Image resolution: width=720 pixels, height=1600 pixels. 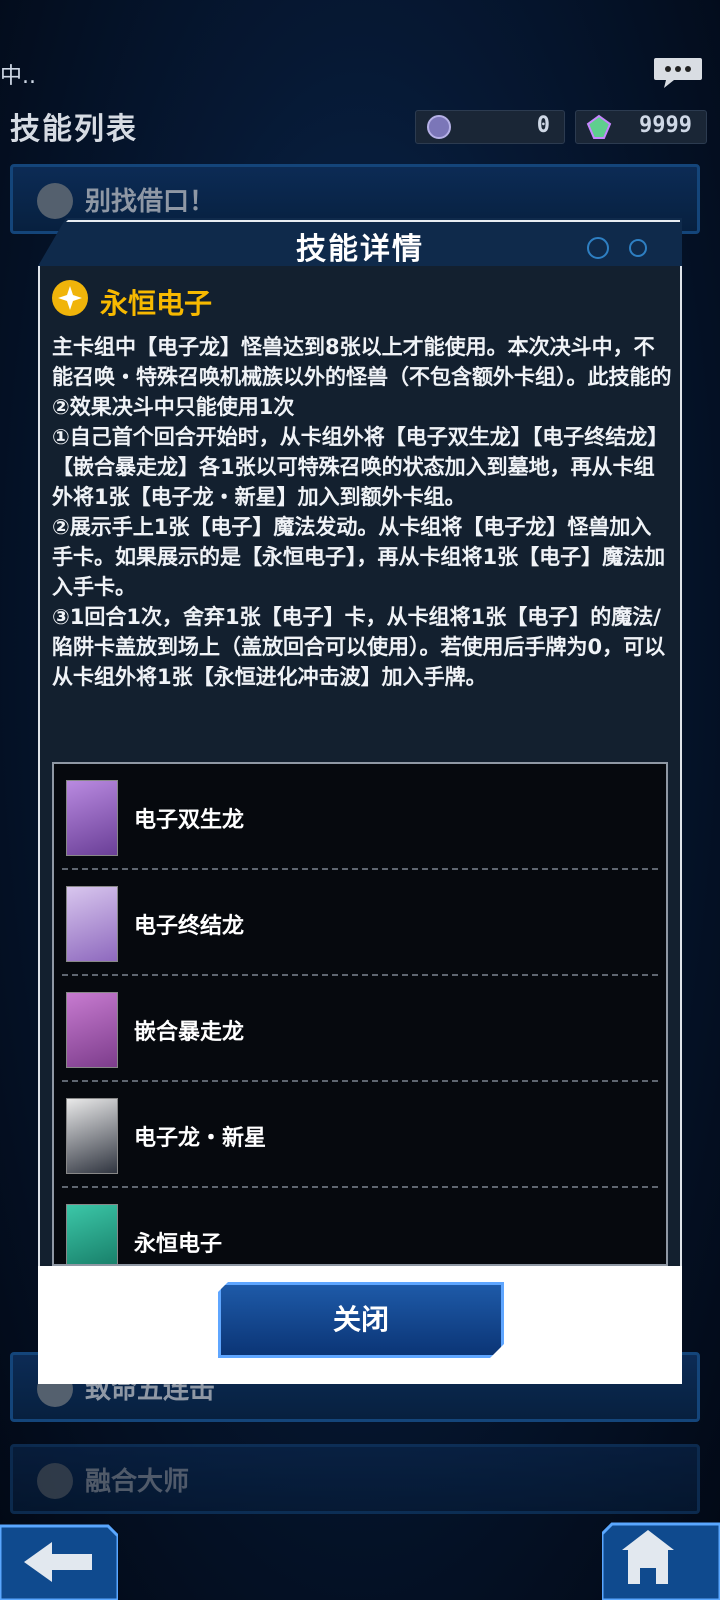 I want to click on back-arrow-icon, so click(x=59, y=1558).